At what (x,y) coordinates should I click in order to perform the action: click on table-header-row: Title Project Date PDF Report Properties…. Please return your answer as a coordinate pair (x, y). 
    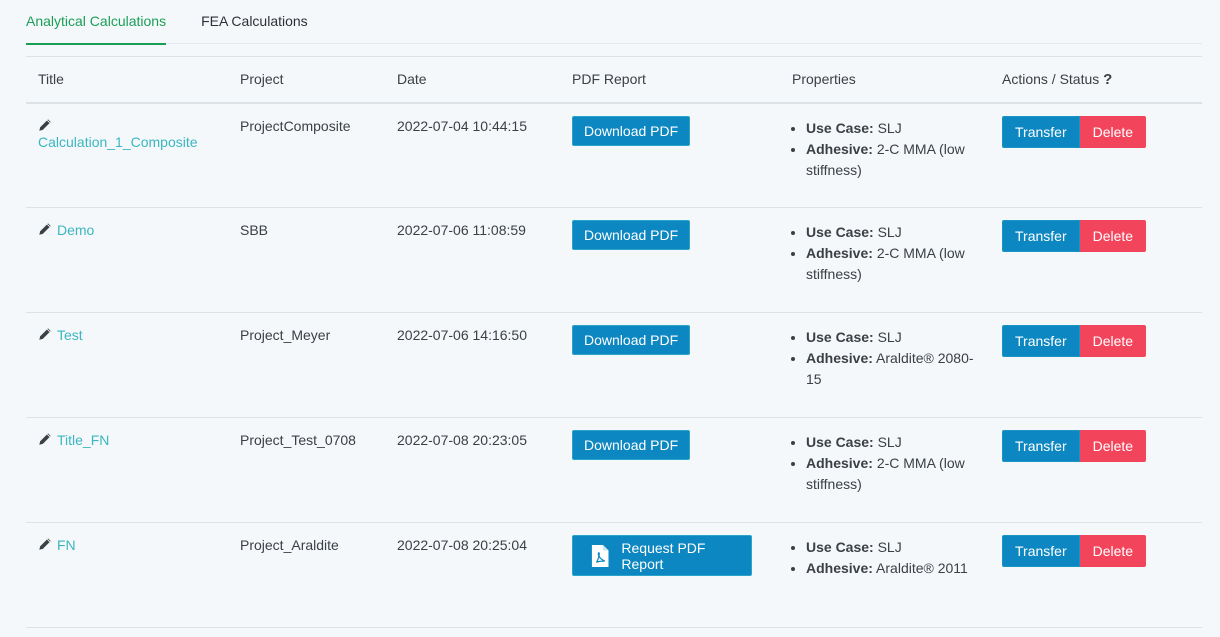
    Looking at the image, I should click on (614, 80).